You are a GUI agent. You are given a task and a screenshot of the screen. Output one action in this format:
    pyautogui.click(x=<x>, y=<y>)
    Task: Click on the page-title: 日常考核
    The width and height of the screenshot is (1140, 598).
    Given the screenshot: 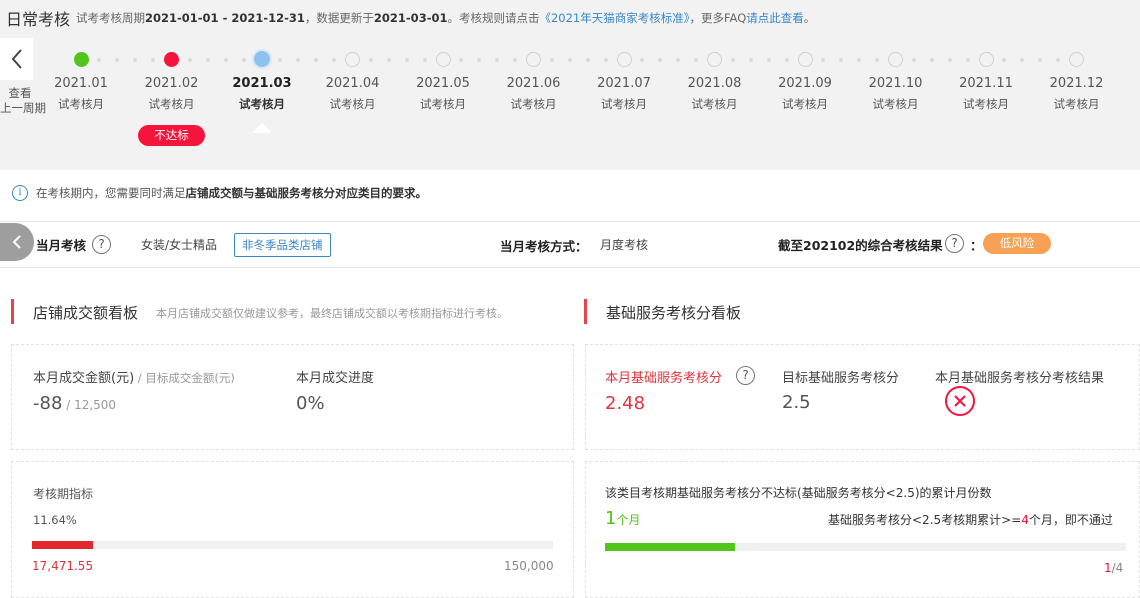 What is the action you would take?
    pyautogui.click(x=38, y=19)
    